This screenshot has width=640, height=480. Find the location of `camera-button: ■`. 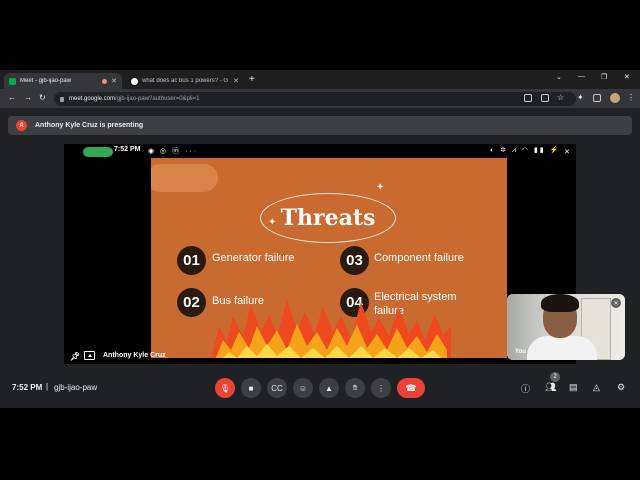

camera-button: ■ is located at coordinates (251, 388).